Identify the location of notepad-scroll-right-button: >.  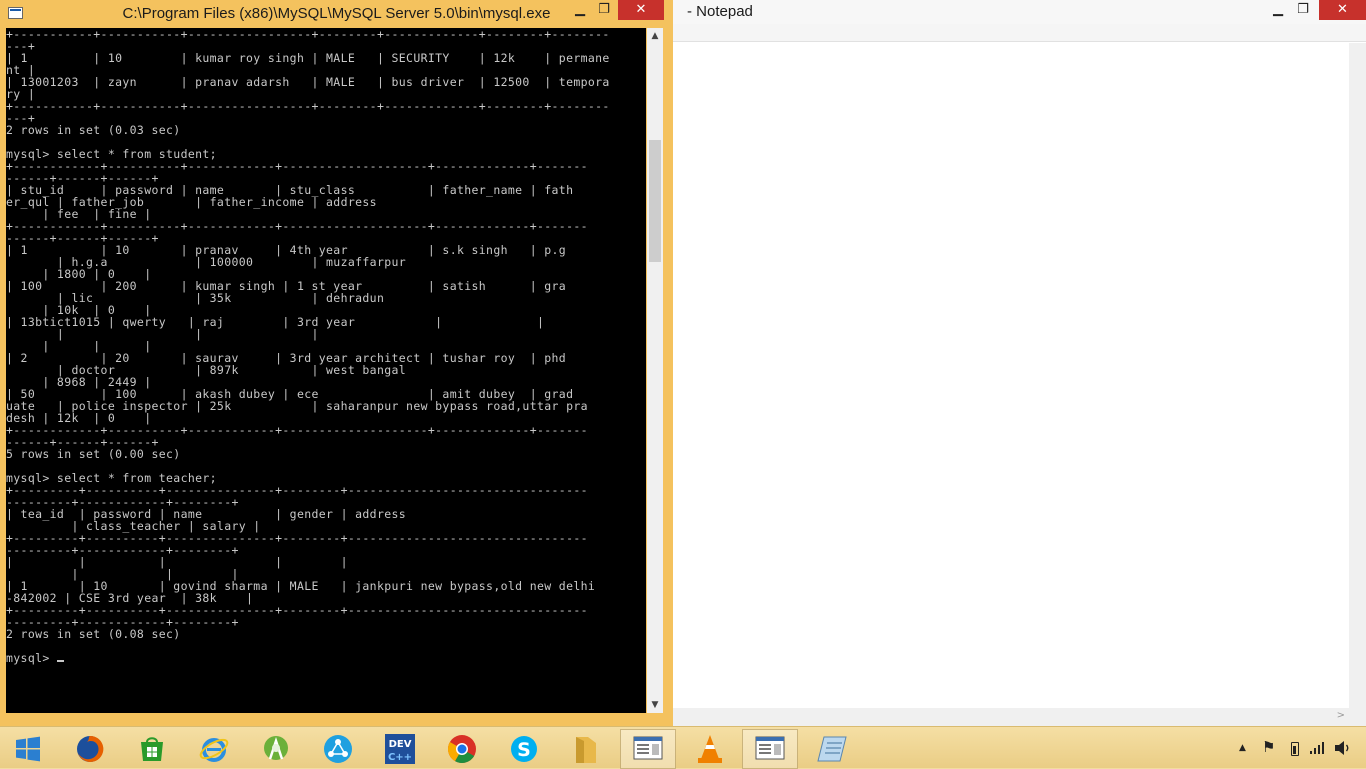
(1341, 715).